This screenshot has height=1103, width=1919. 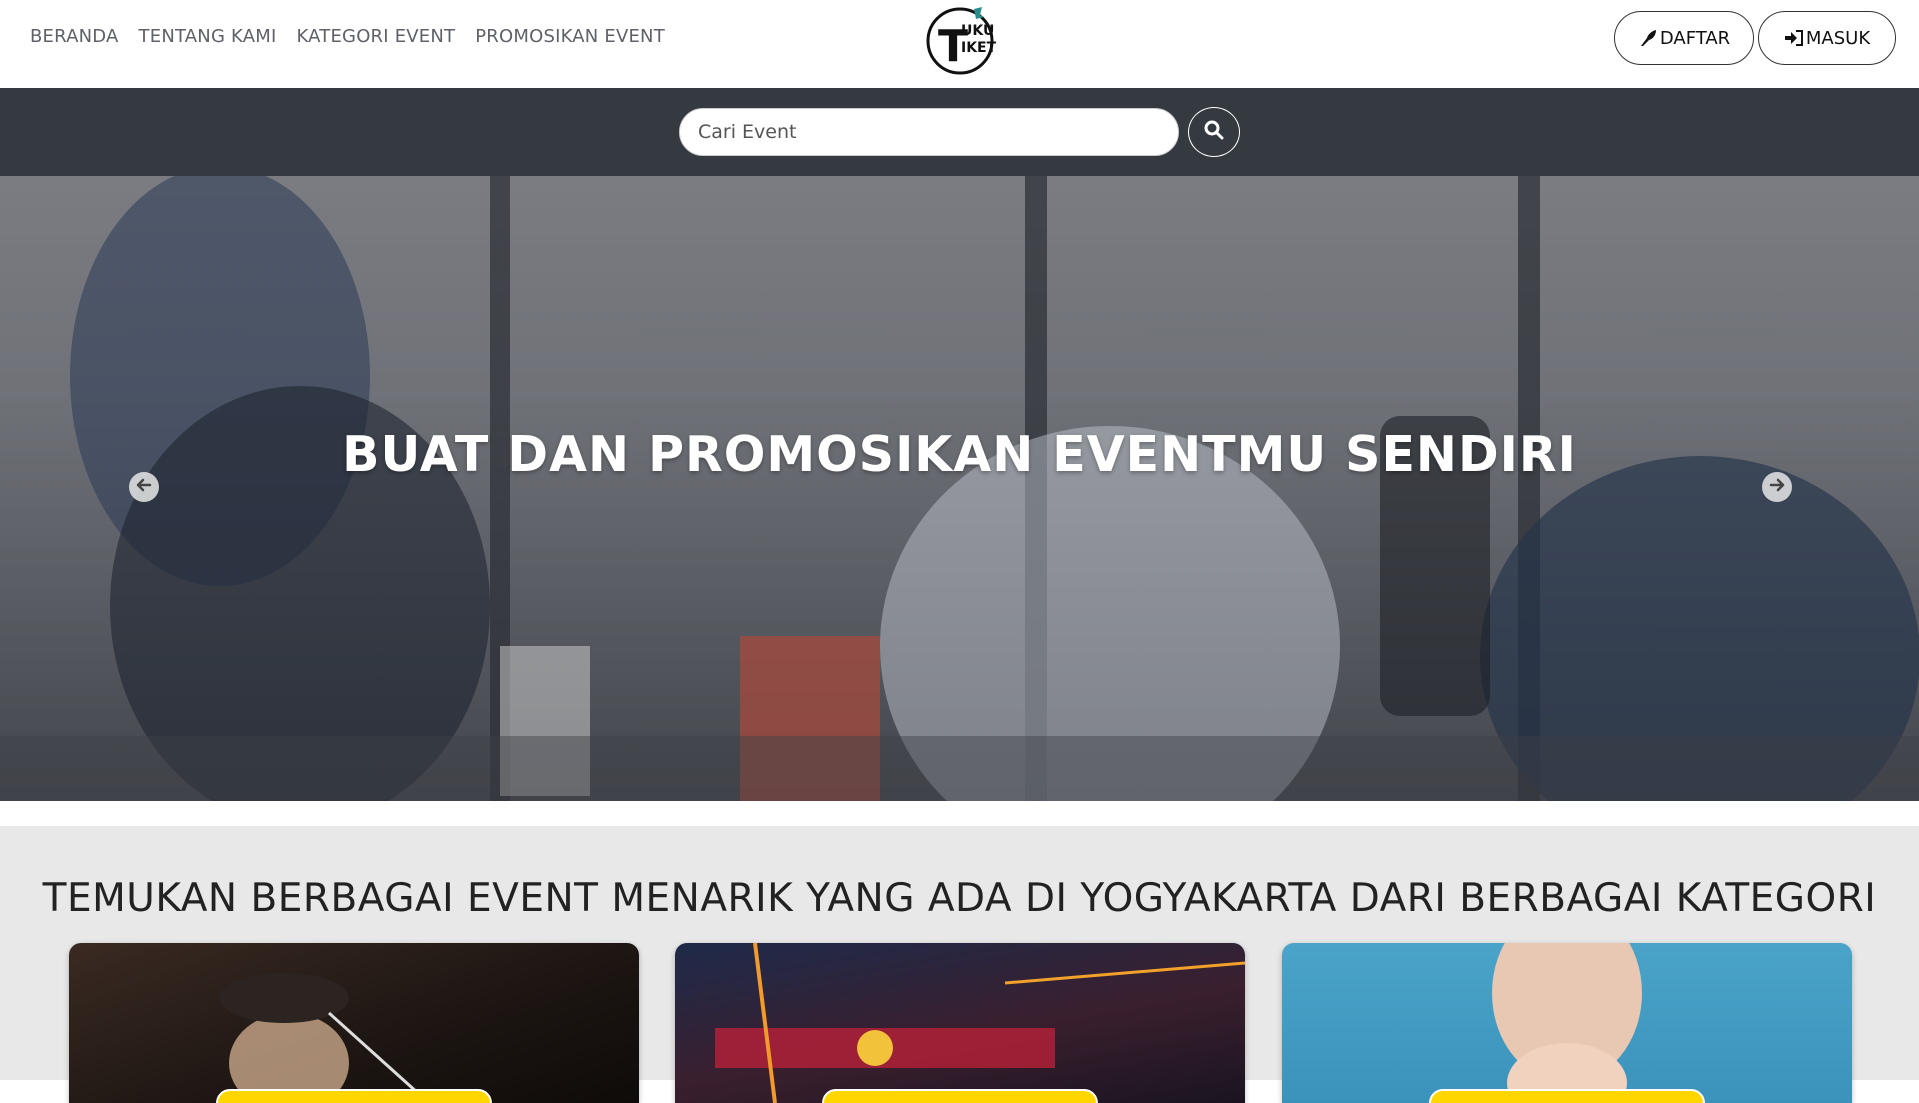 I want to click on search-icon, so click(x=1214, y=132).